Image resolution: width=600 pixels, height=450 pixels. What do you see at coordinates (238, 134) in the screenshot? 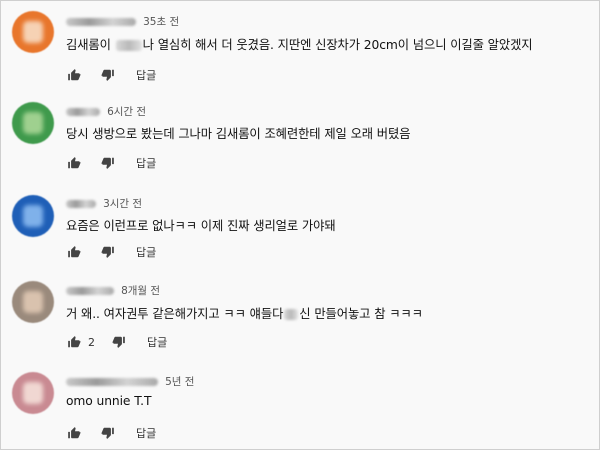
I see `comment-text: 당시 생방으로 봤는데 그나마 김새롬이 조혜련한테 제일 오래 버텼음` at bounding box center [238, 134].